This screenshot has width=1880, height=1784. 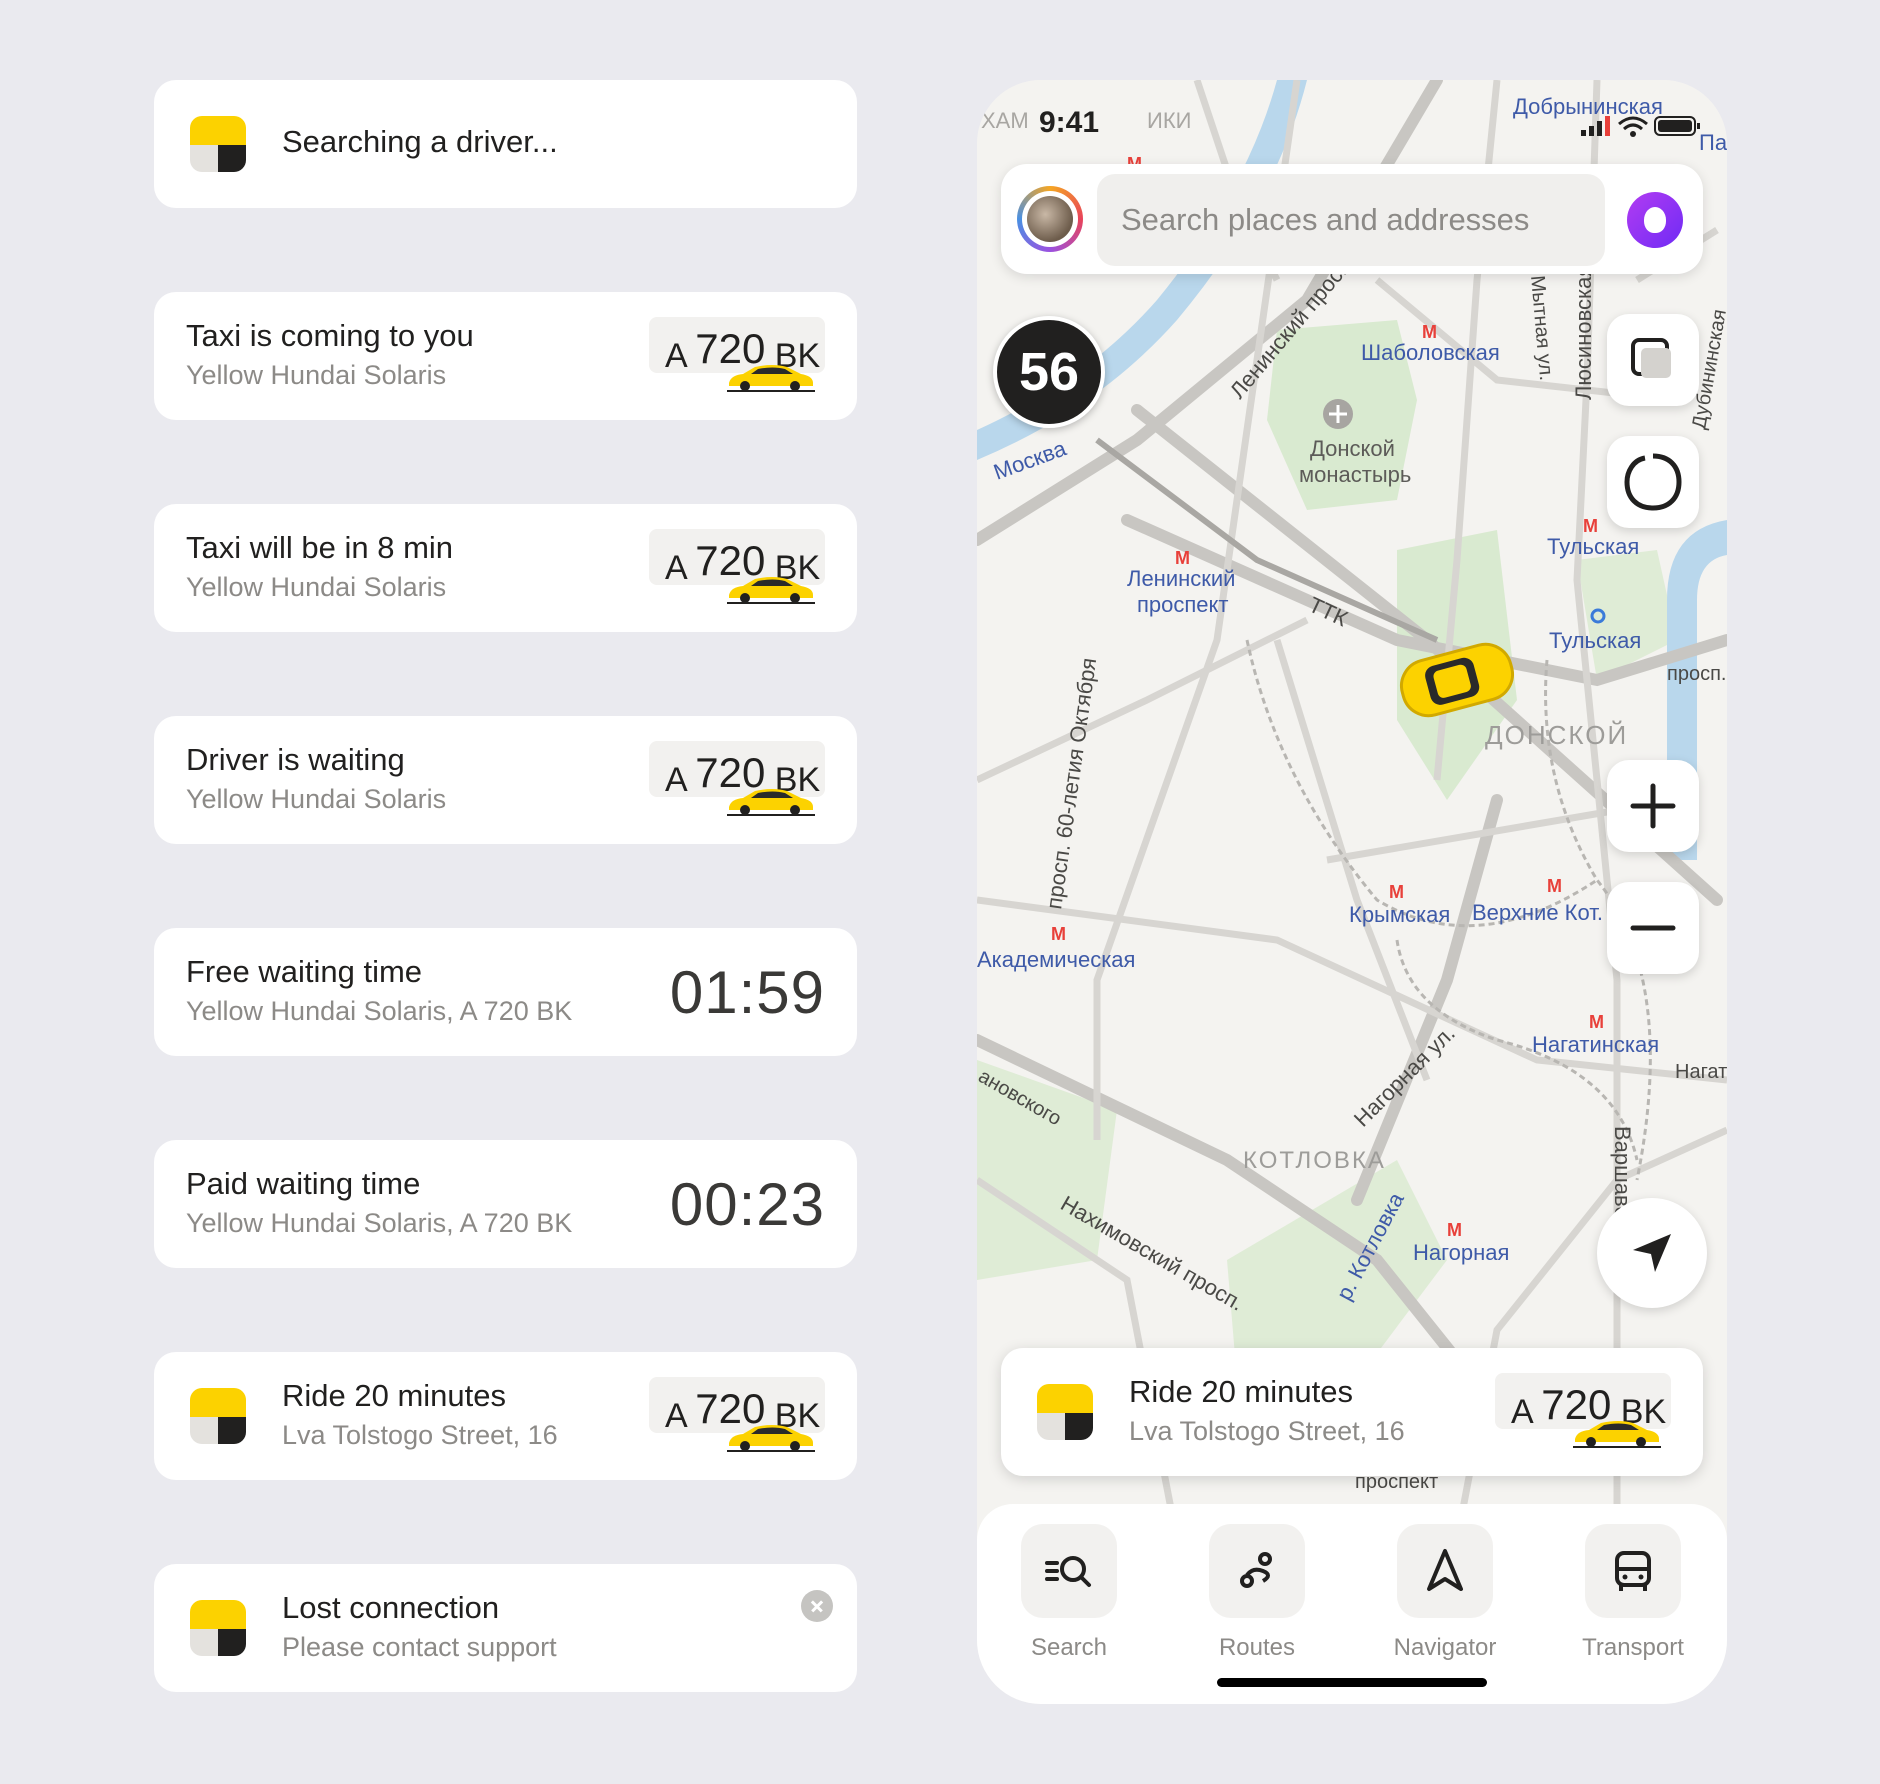 What do you see at coordinates (1445, 1570) in the screenshot?
I see `navigator-icon` at bounding box center [1445, 1570].